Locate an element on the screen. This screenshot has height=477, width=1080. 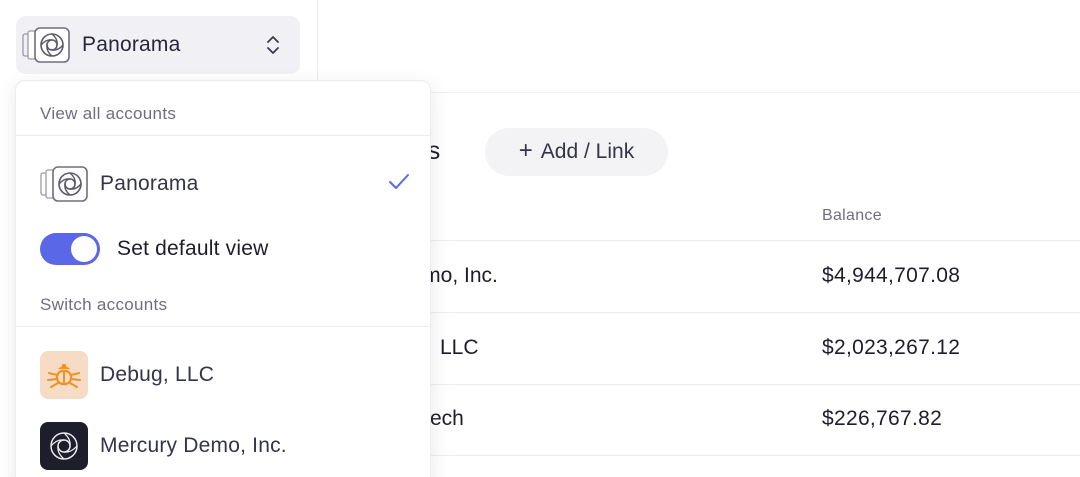
switch-accounts-heading: Switch accounts is located at coordinates (104, 304).